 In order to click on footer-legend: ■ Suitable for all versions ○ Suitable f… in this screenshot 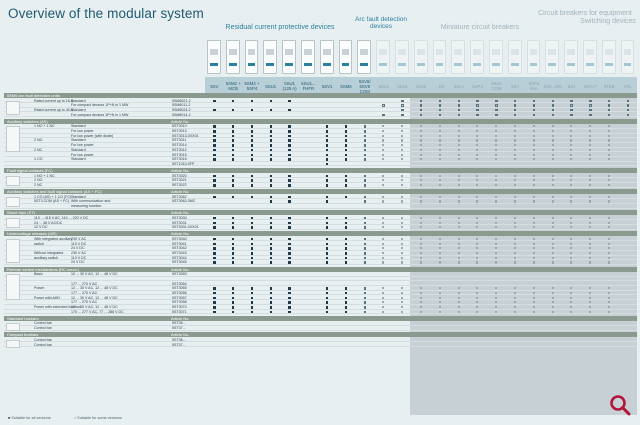, I will do `click(65, 418)`.